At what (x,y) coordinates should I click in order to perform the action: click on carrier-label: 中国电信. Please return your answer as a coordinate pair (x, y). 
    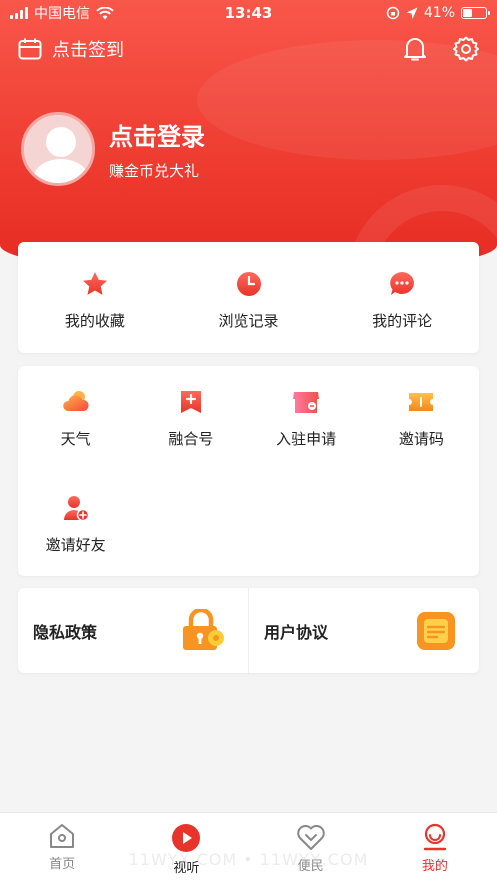
    Looking at the image, I should click on (62, 14).